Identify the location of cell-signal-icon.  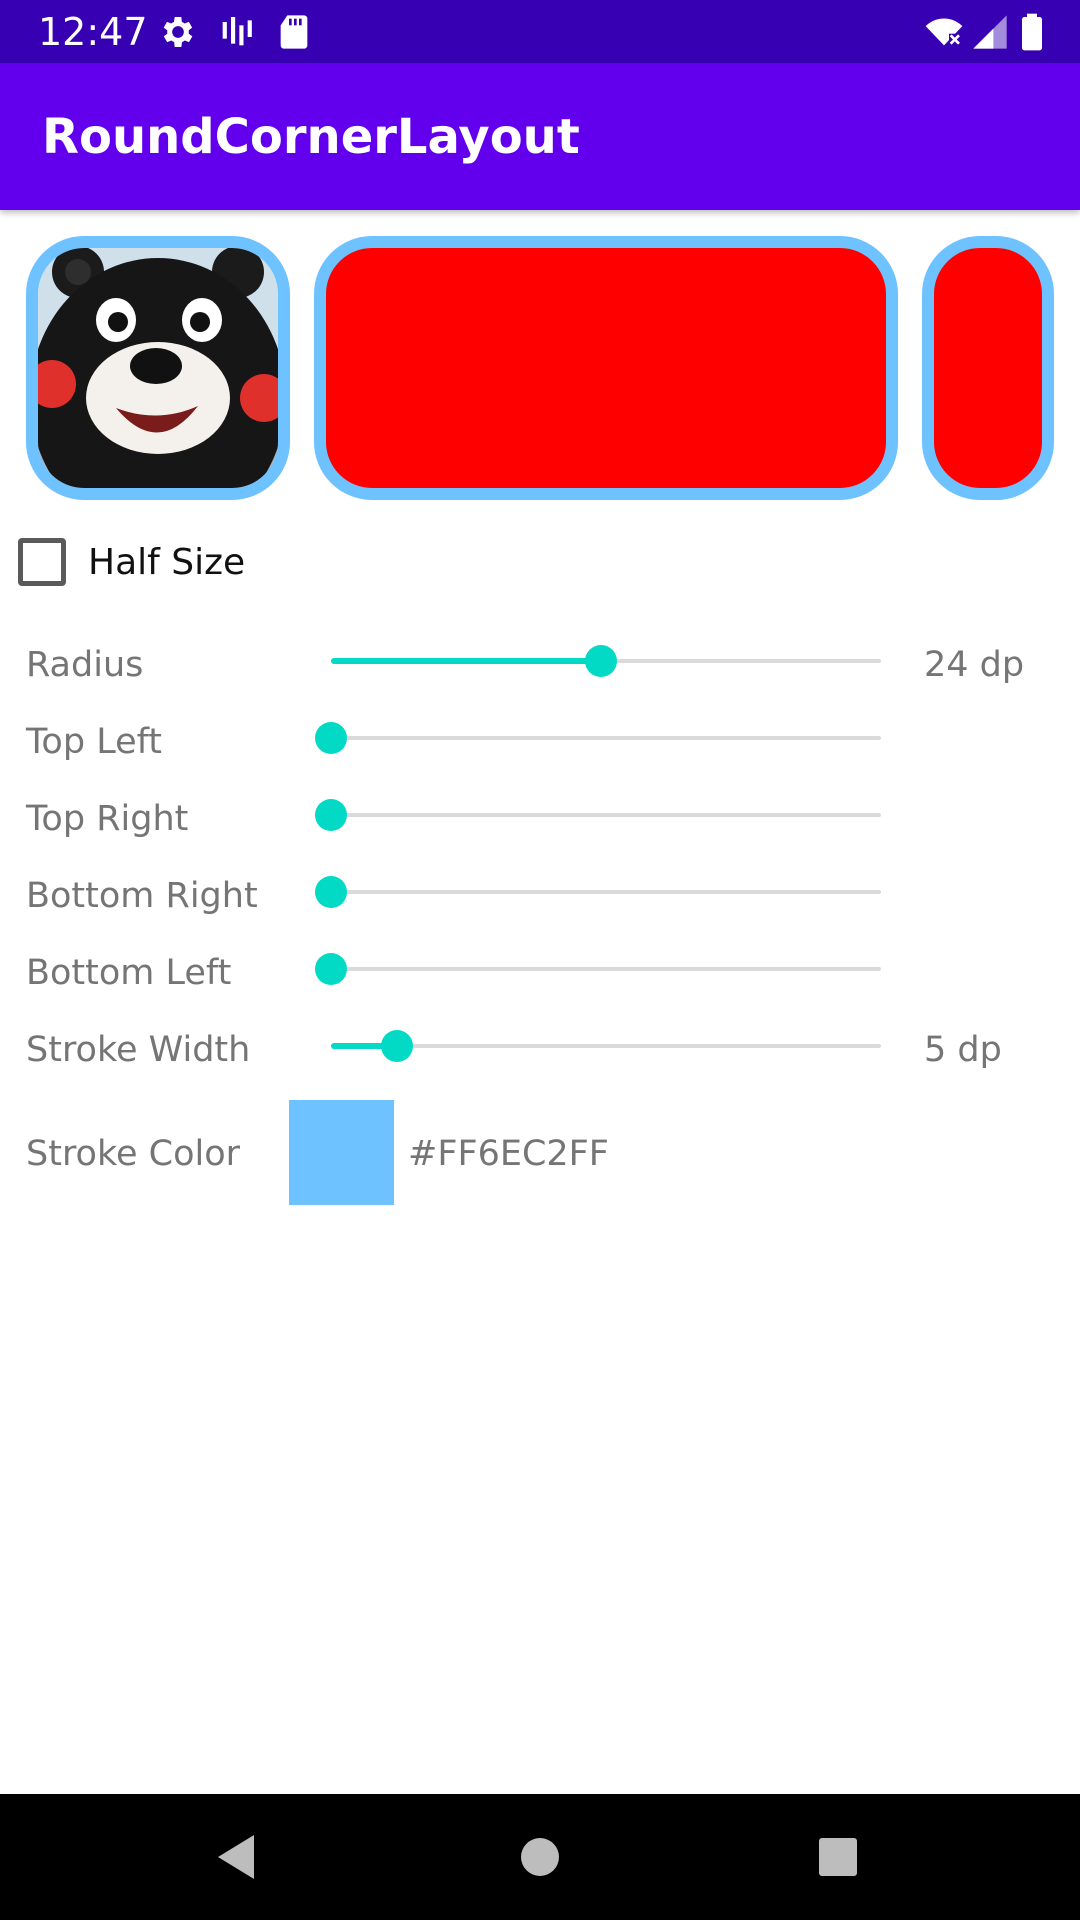
(990, 32).